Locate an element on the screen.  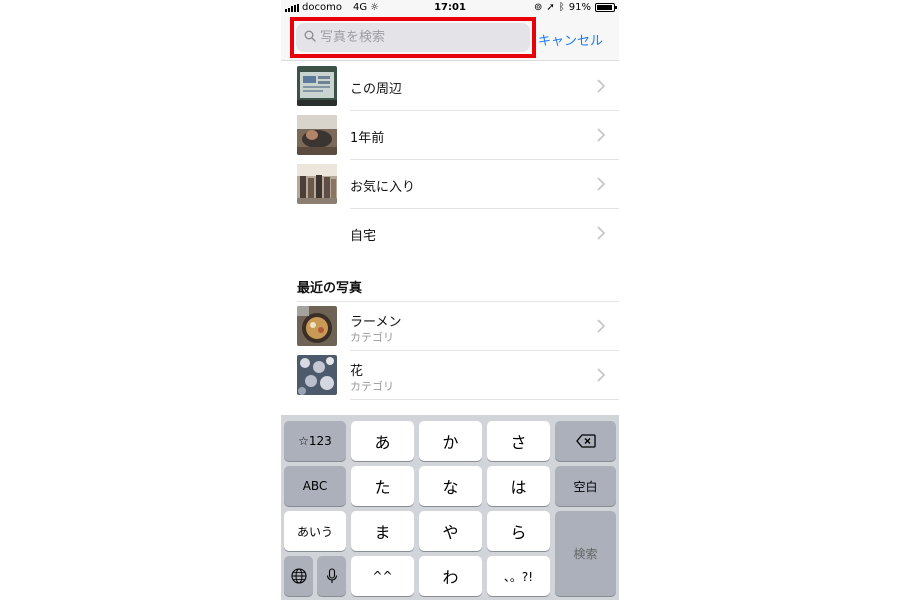
key-ta: た is located at coordinates (382, 486).